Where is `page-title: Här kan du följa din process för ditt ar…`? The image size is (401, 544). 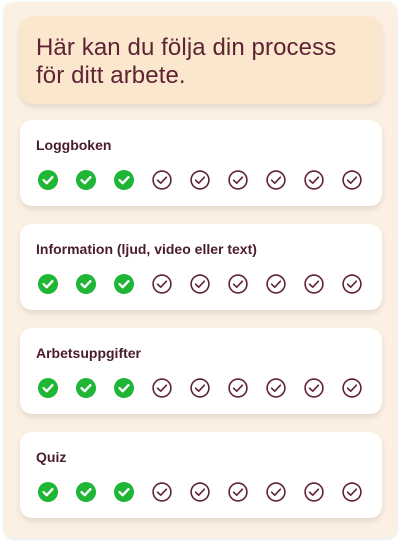
page-title: Här kan du följa din process för ditt ar… is located at coordinates (201, 62).